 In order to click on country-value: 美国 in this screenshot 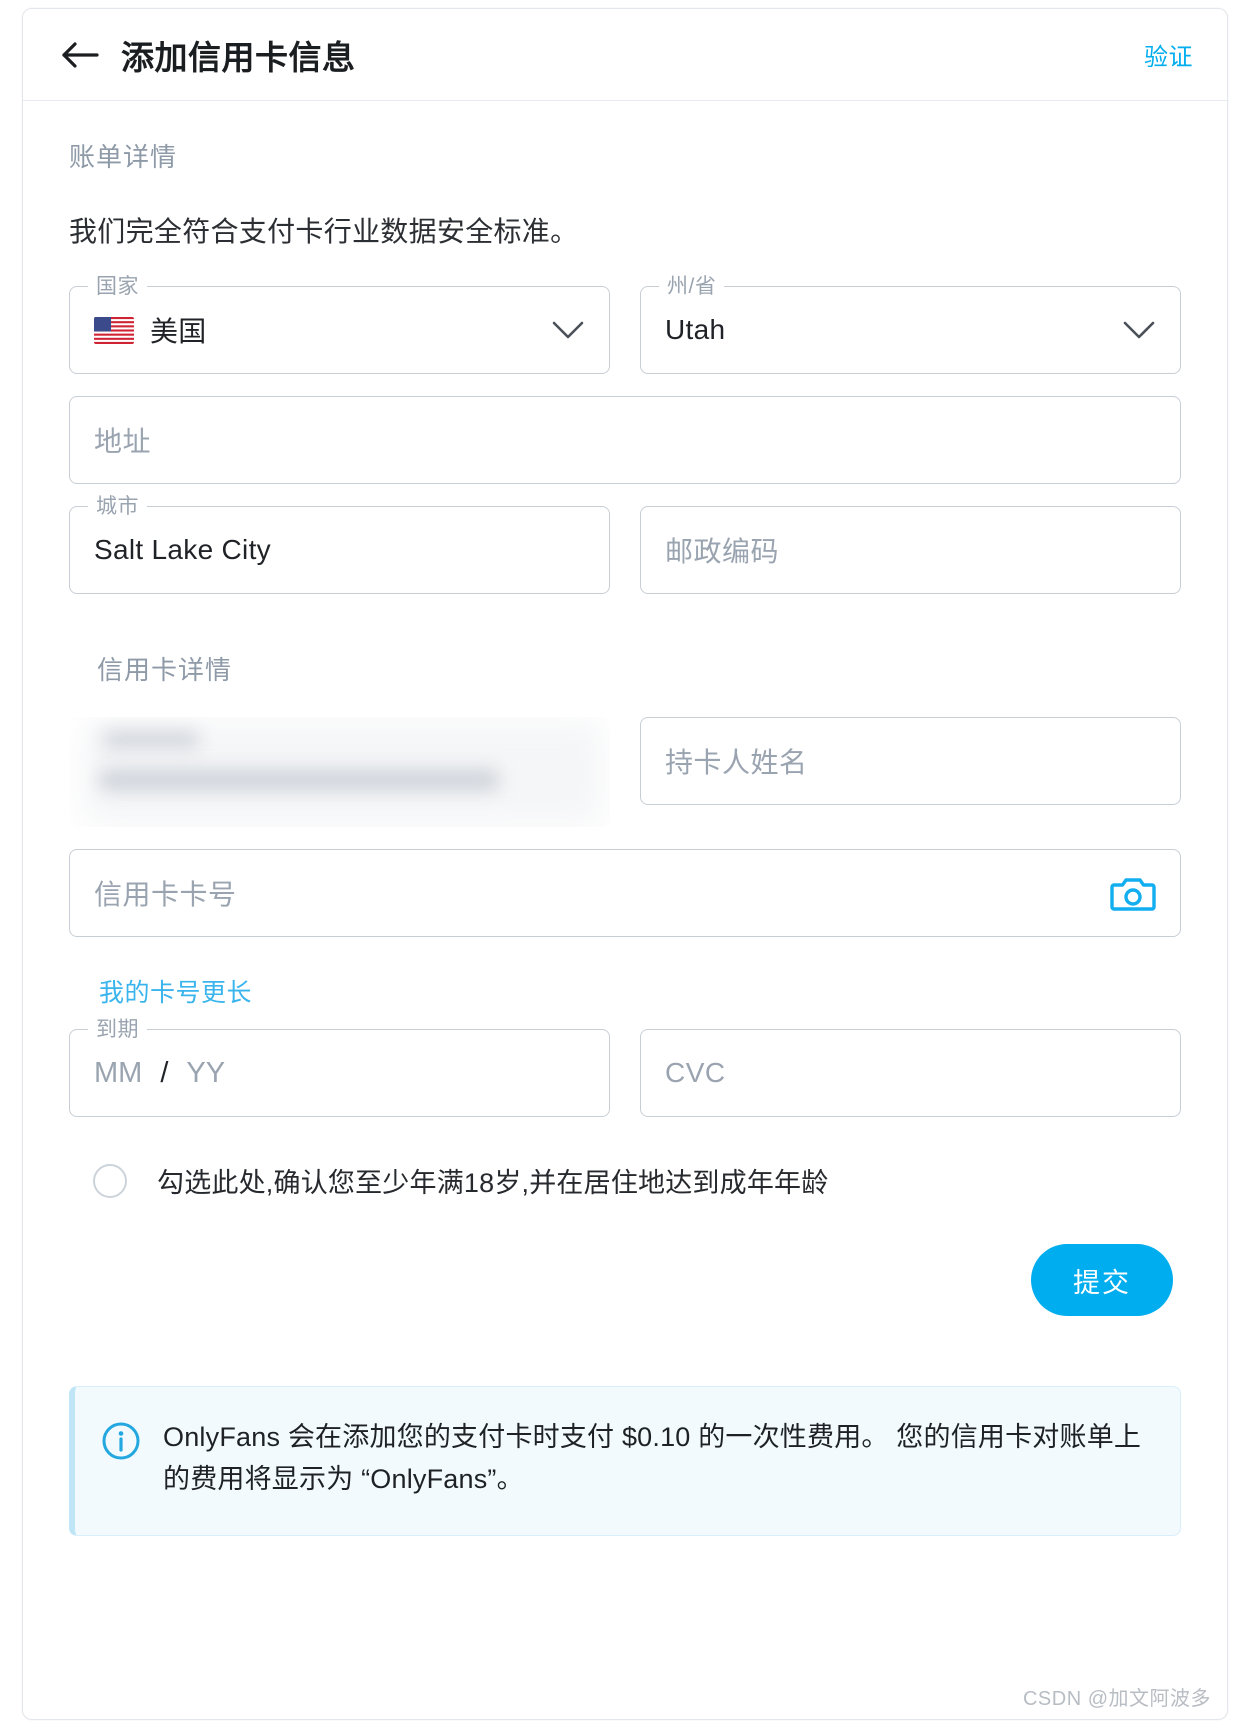, I will do `click(178, 331)`.